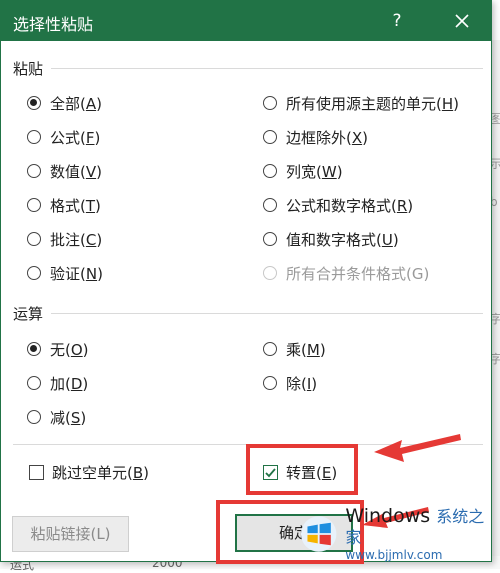 The width and height of the screenshot is (500, 573). I want to click on operation-option: 减(S), so click(56, 417).